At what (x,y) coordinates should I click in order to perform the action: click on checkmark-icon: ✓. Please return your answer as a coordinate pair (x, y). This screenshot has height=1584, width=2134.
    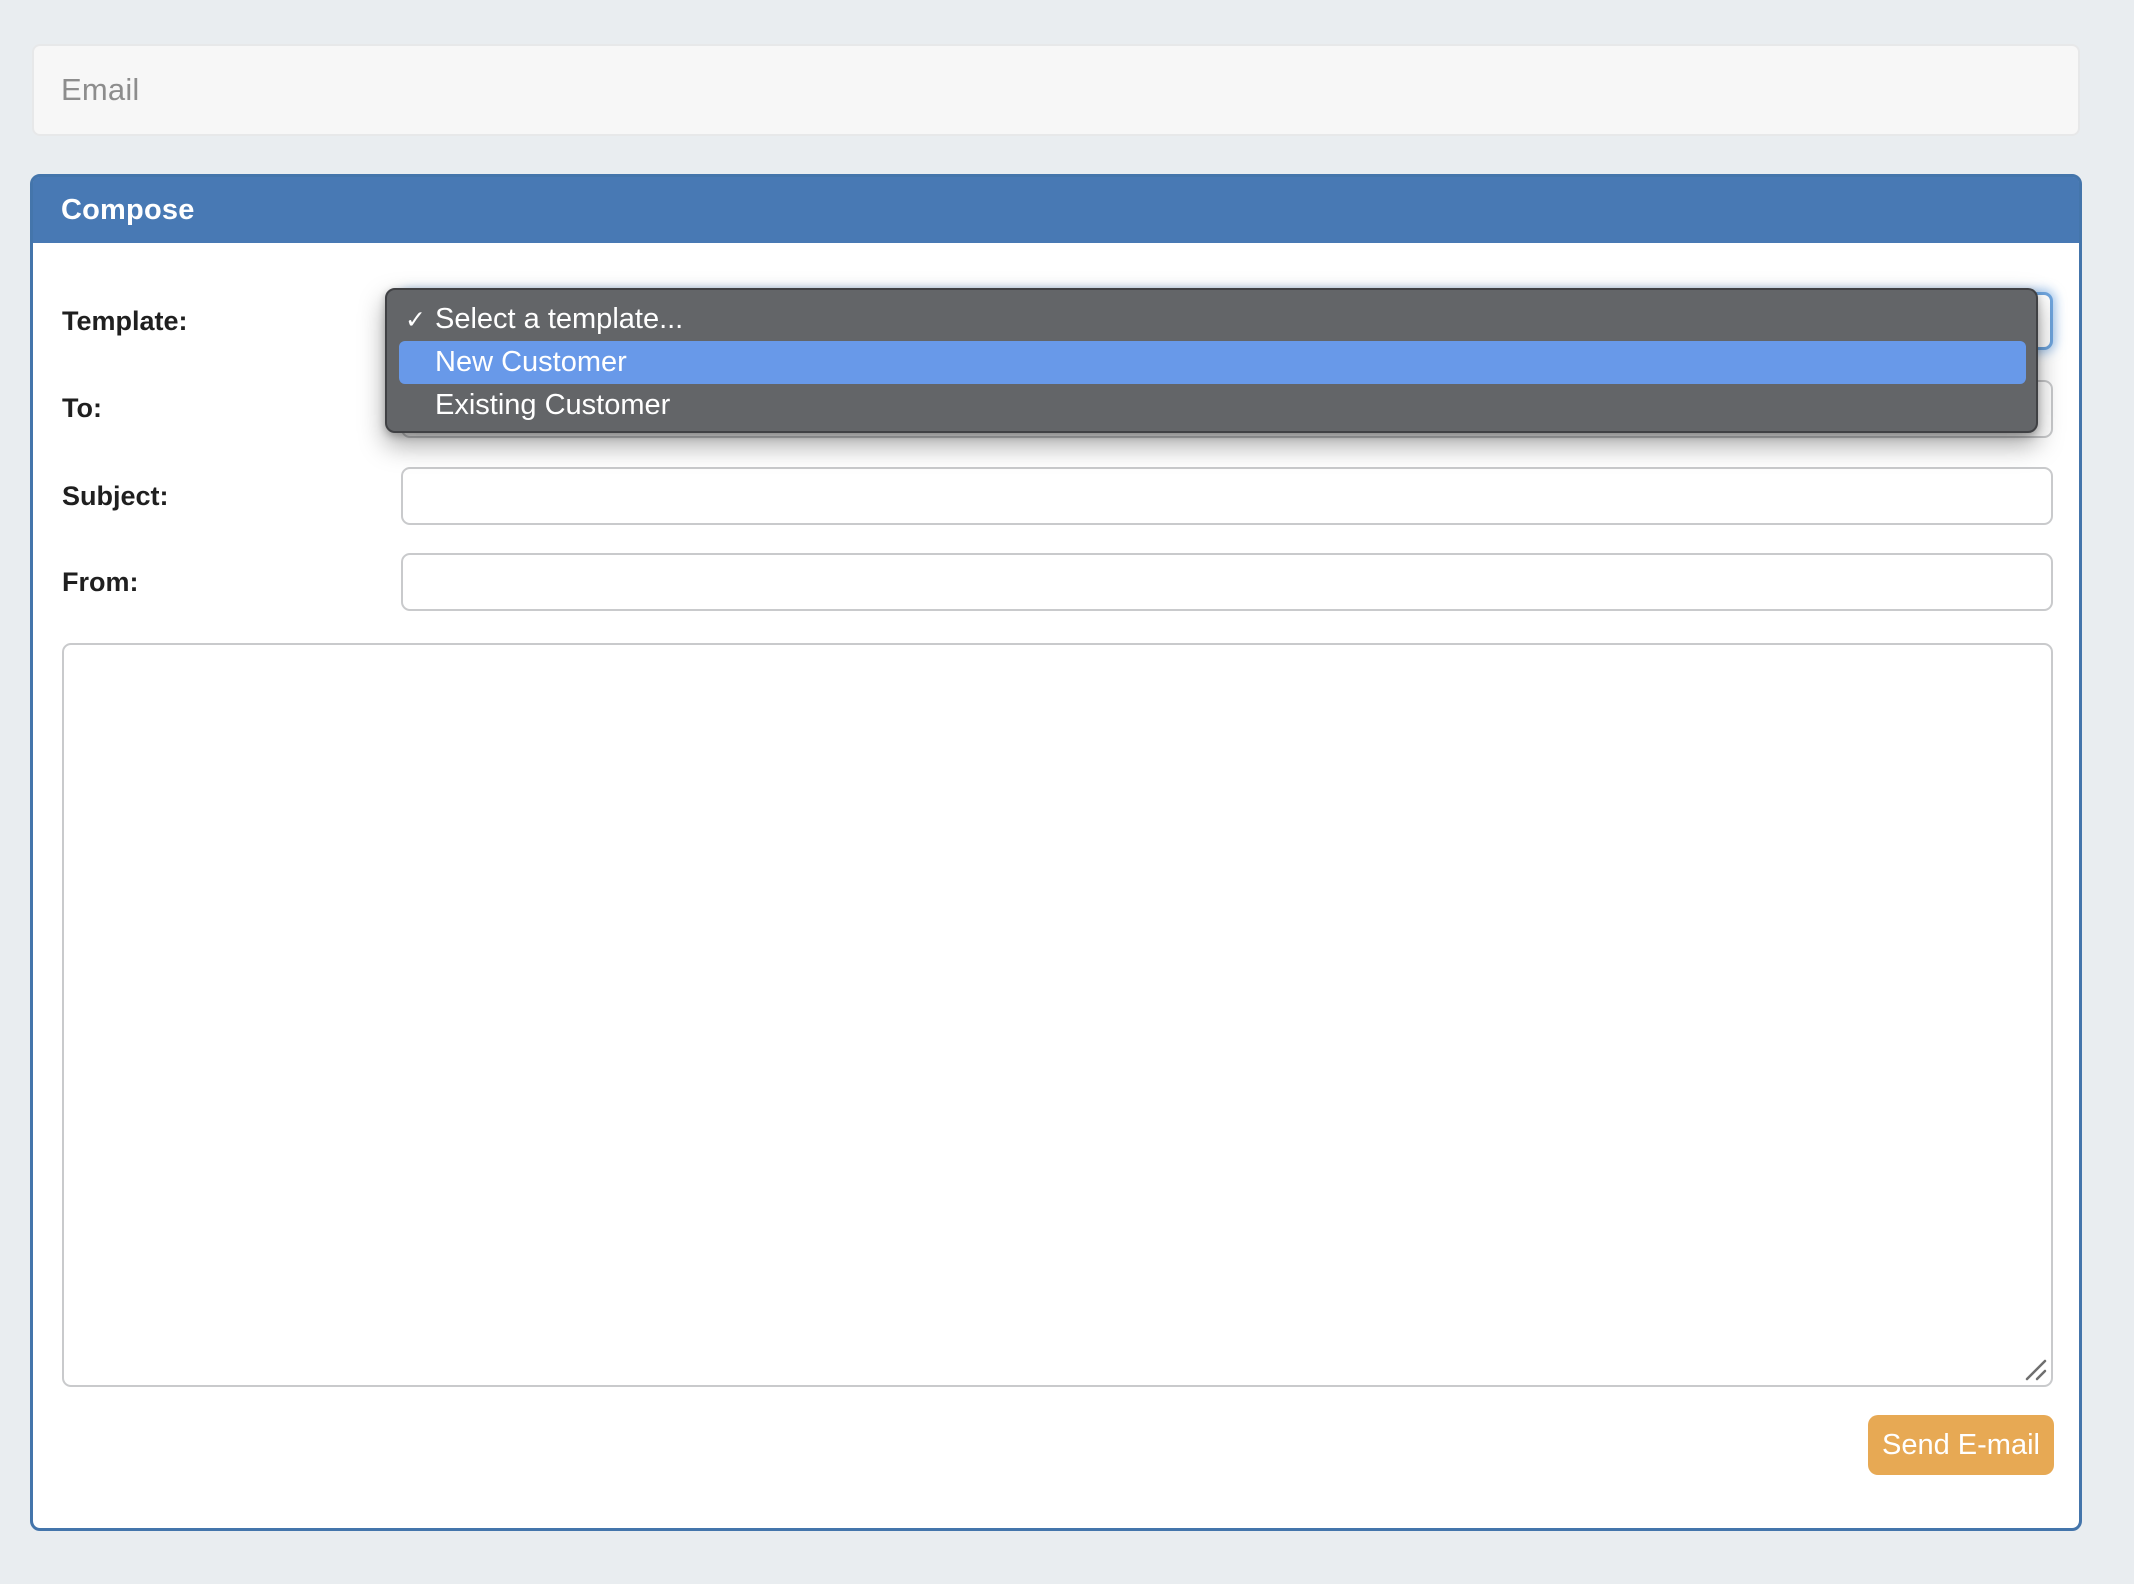
    Looking at the image, I should click on (415, 319).